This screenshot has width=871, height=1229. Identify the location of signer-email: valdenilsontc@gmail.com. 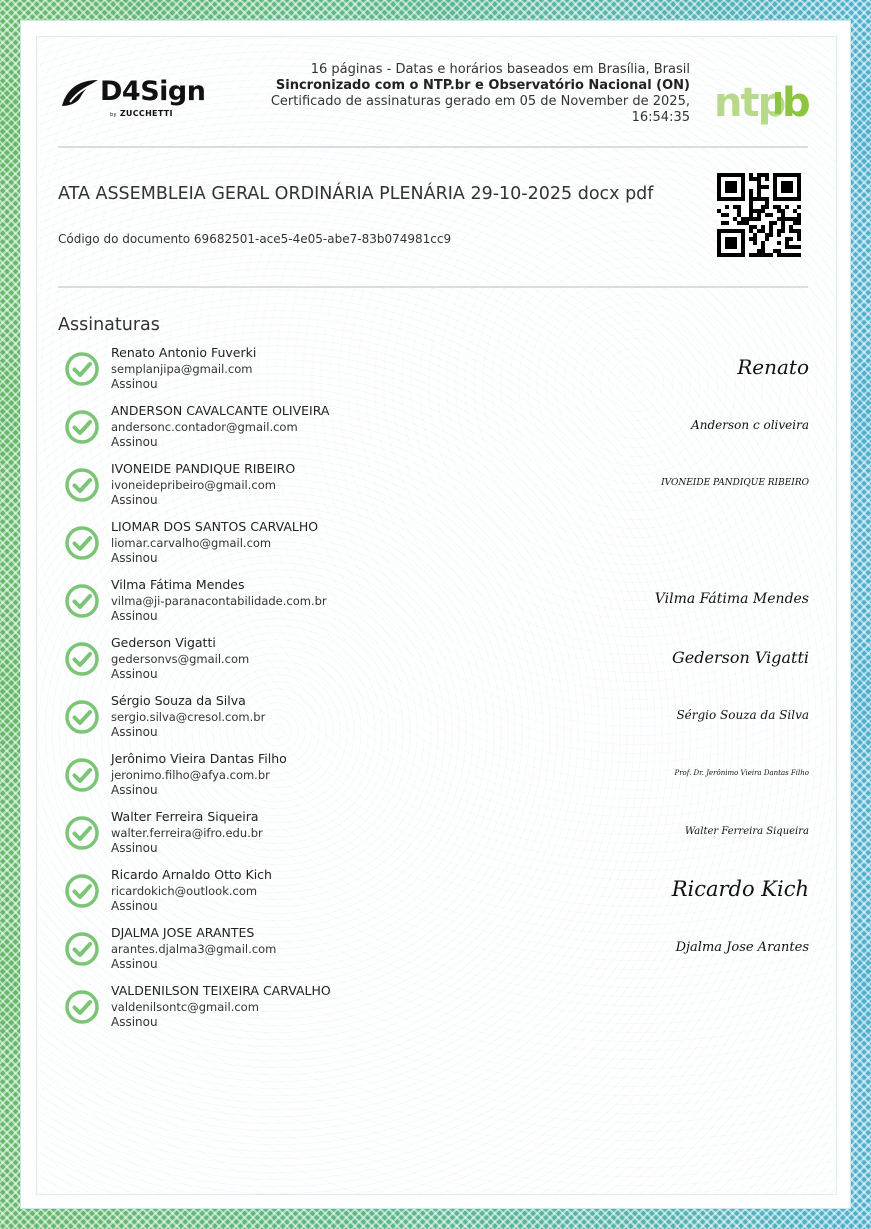
(185, 1007).